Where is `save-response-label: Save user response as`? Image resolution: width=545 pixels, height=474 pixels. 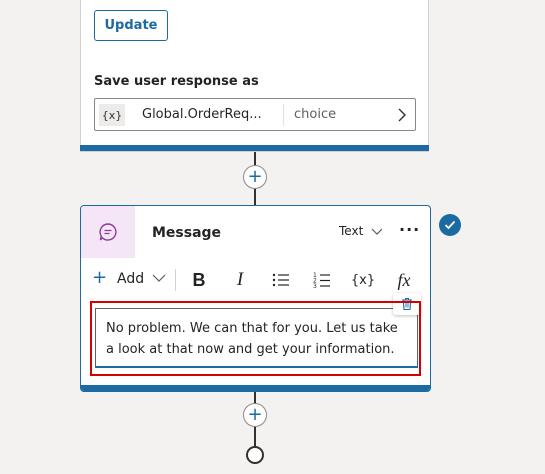 save-response-label: Save user response as is located at coordinates (176, 81).